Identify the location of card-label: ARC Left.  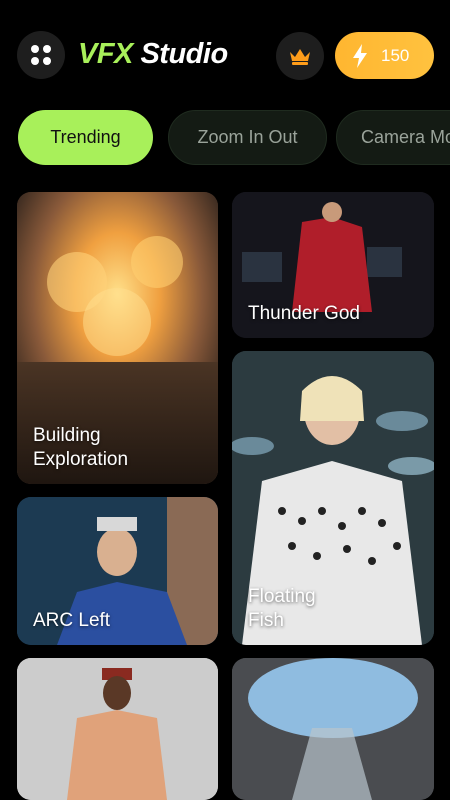
(72, 620).